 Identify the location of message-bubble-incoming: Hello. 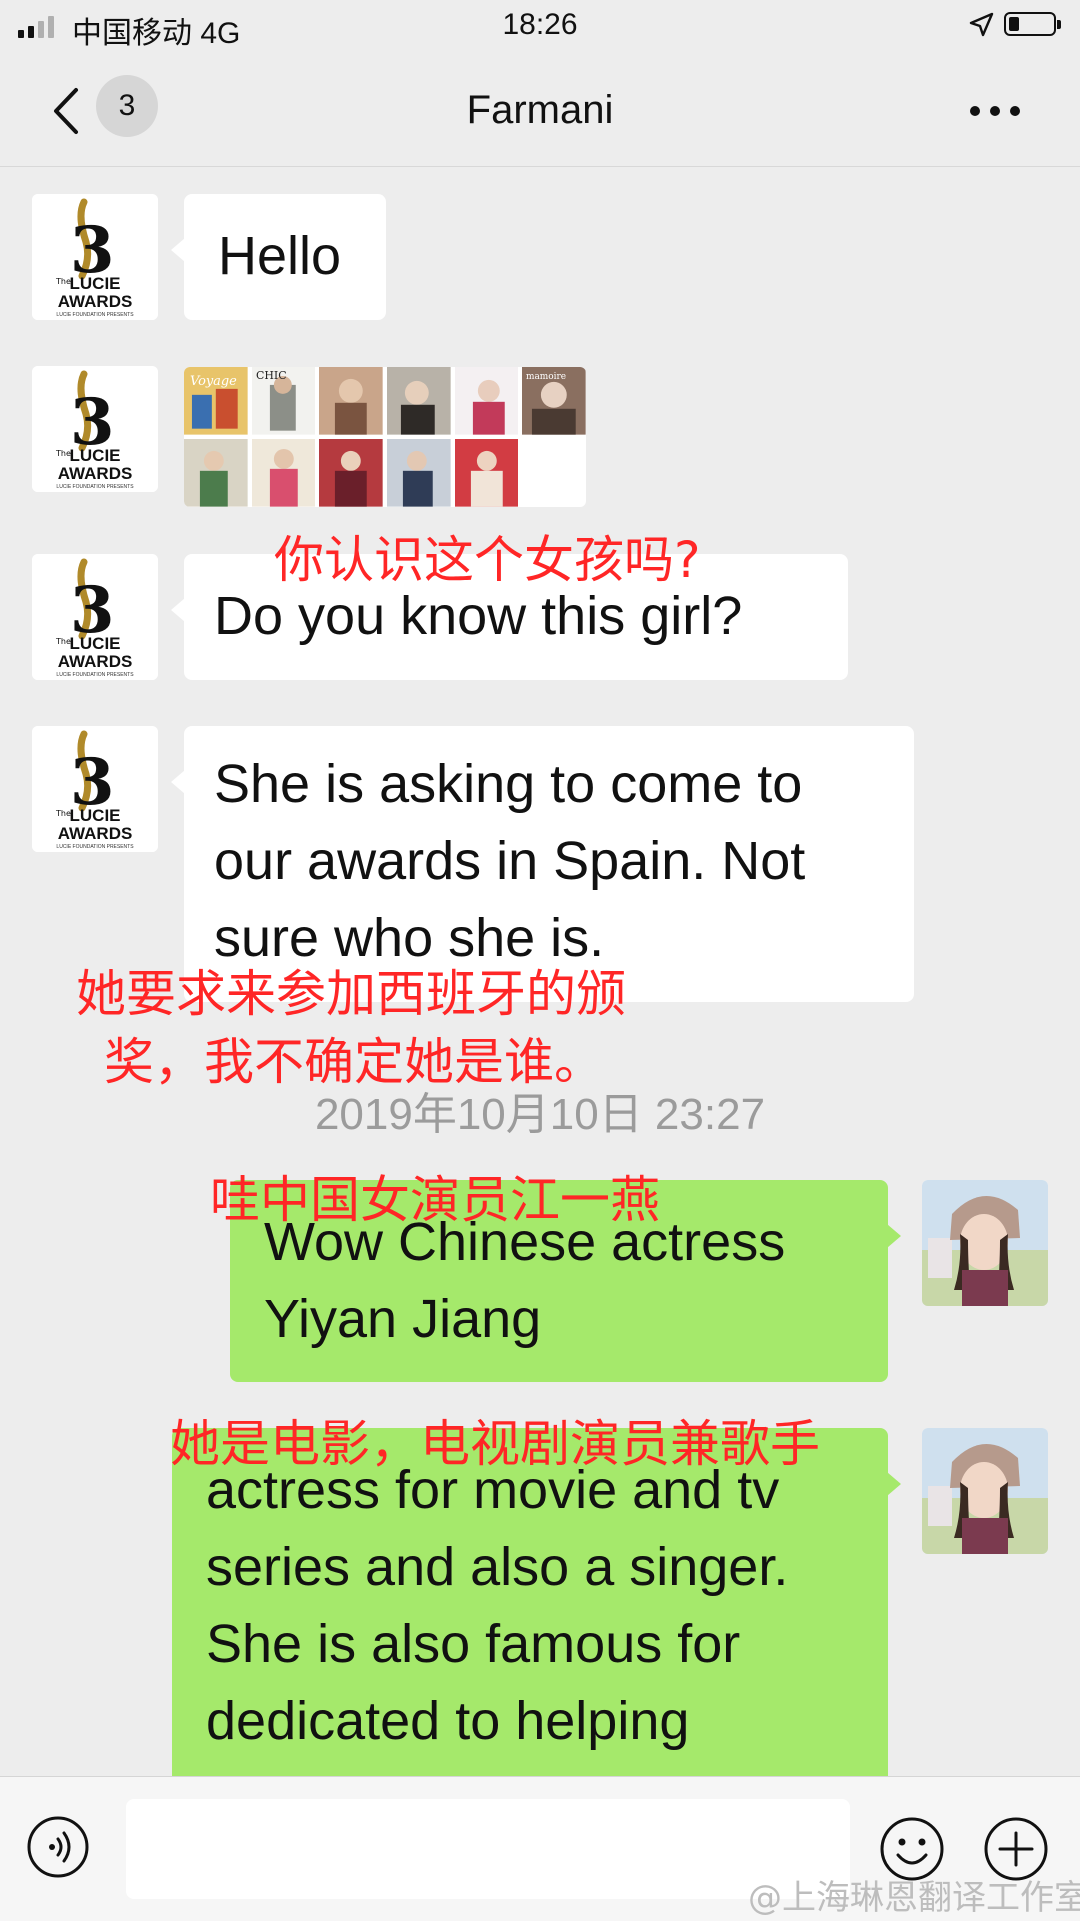
(278, 257).